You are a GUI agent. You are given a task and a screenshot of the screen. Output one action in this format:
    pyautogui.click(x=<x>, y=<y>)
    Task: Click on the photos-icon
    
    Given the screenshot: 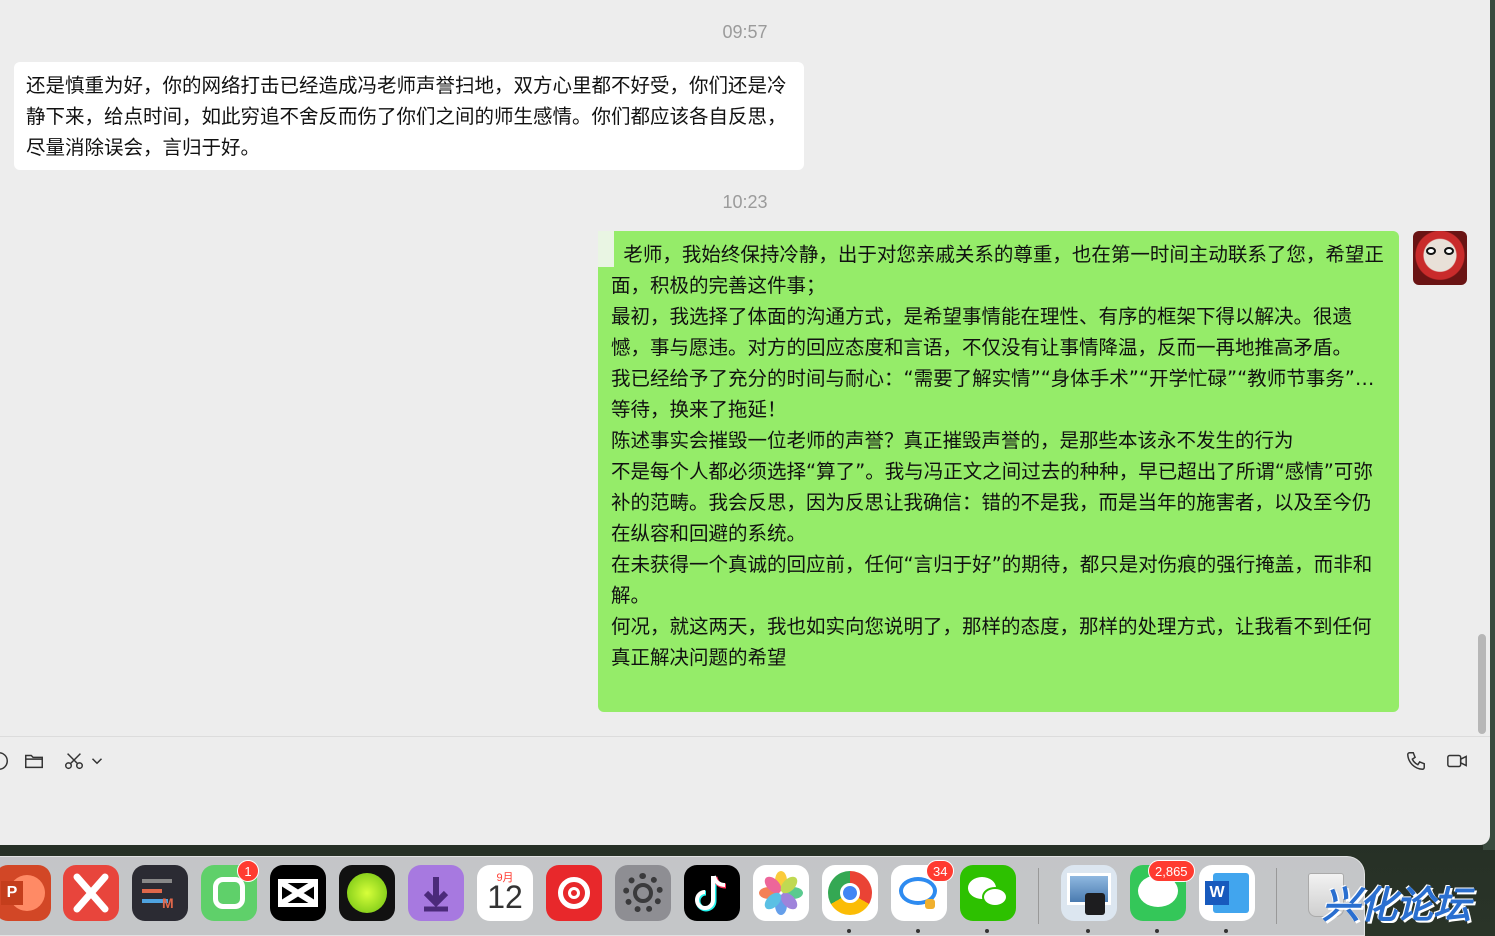 What is the action you would take?
    pyautogui.click(x=781, y=893)
    